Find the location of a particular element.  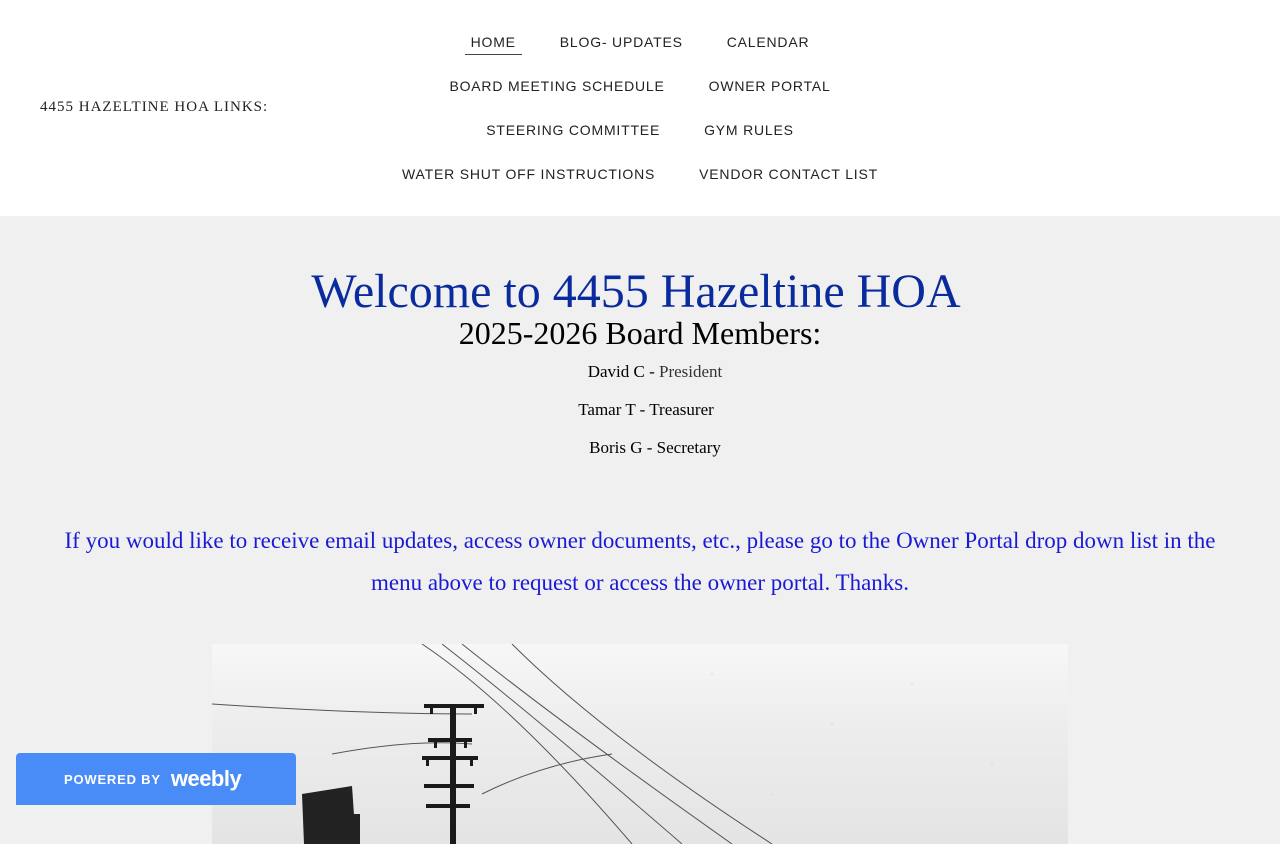

member-name: Boris G - is located at coordinates (623, 447).